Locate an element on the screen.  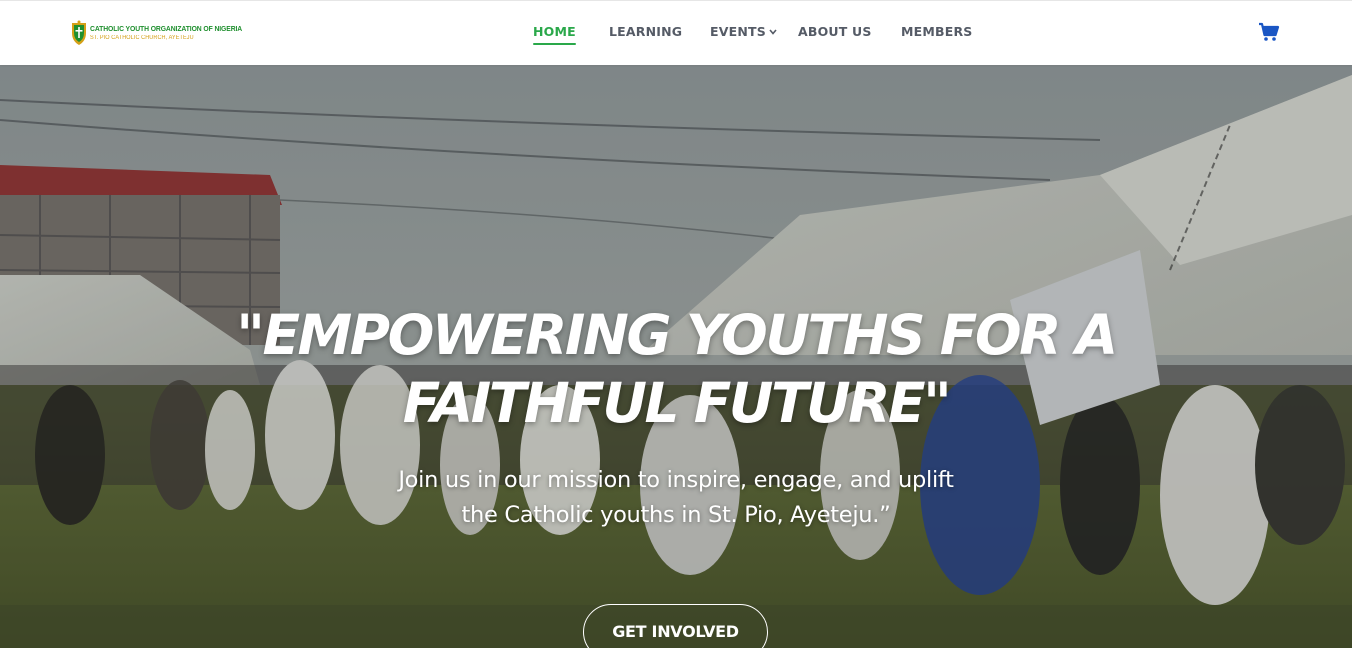
nav-learning: LEARNING is located at coordinates (645, 31).